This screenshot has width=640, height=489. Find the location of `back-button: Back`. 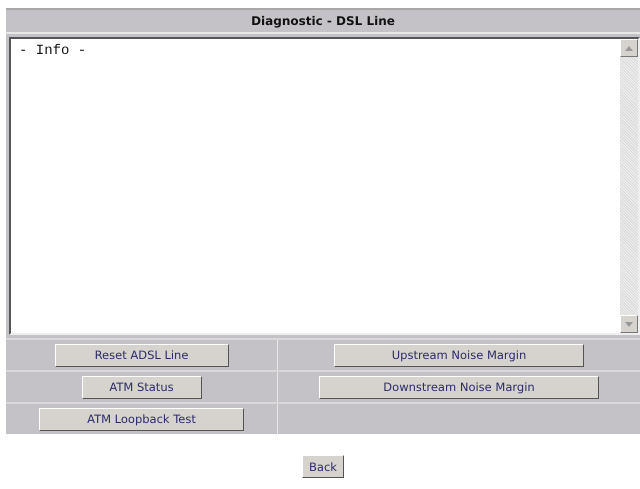

back-button: Back is located at coordinates (323, 466).